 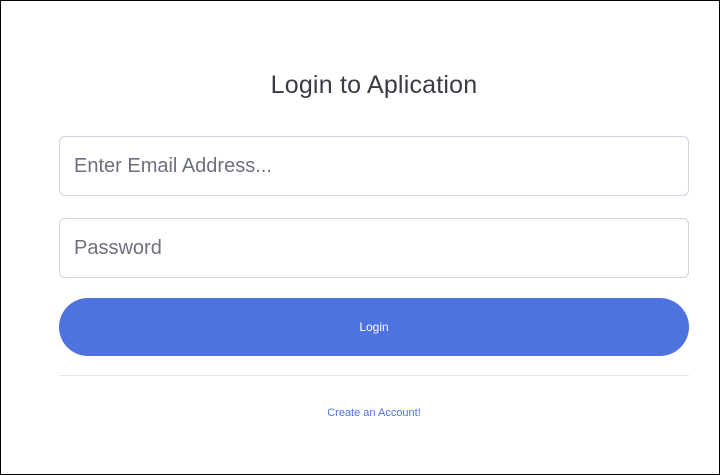 What do you see at coordinates (374, 166) in the screenshot?
I see `email-field` at bounding box center [374, 166].